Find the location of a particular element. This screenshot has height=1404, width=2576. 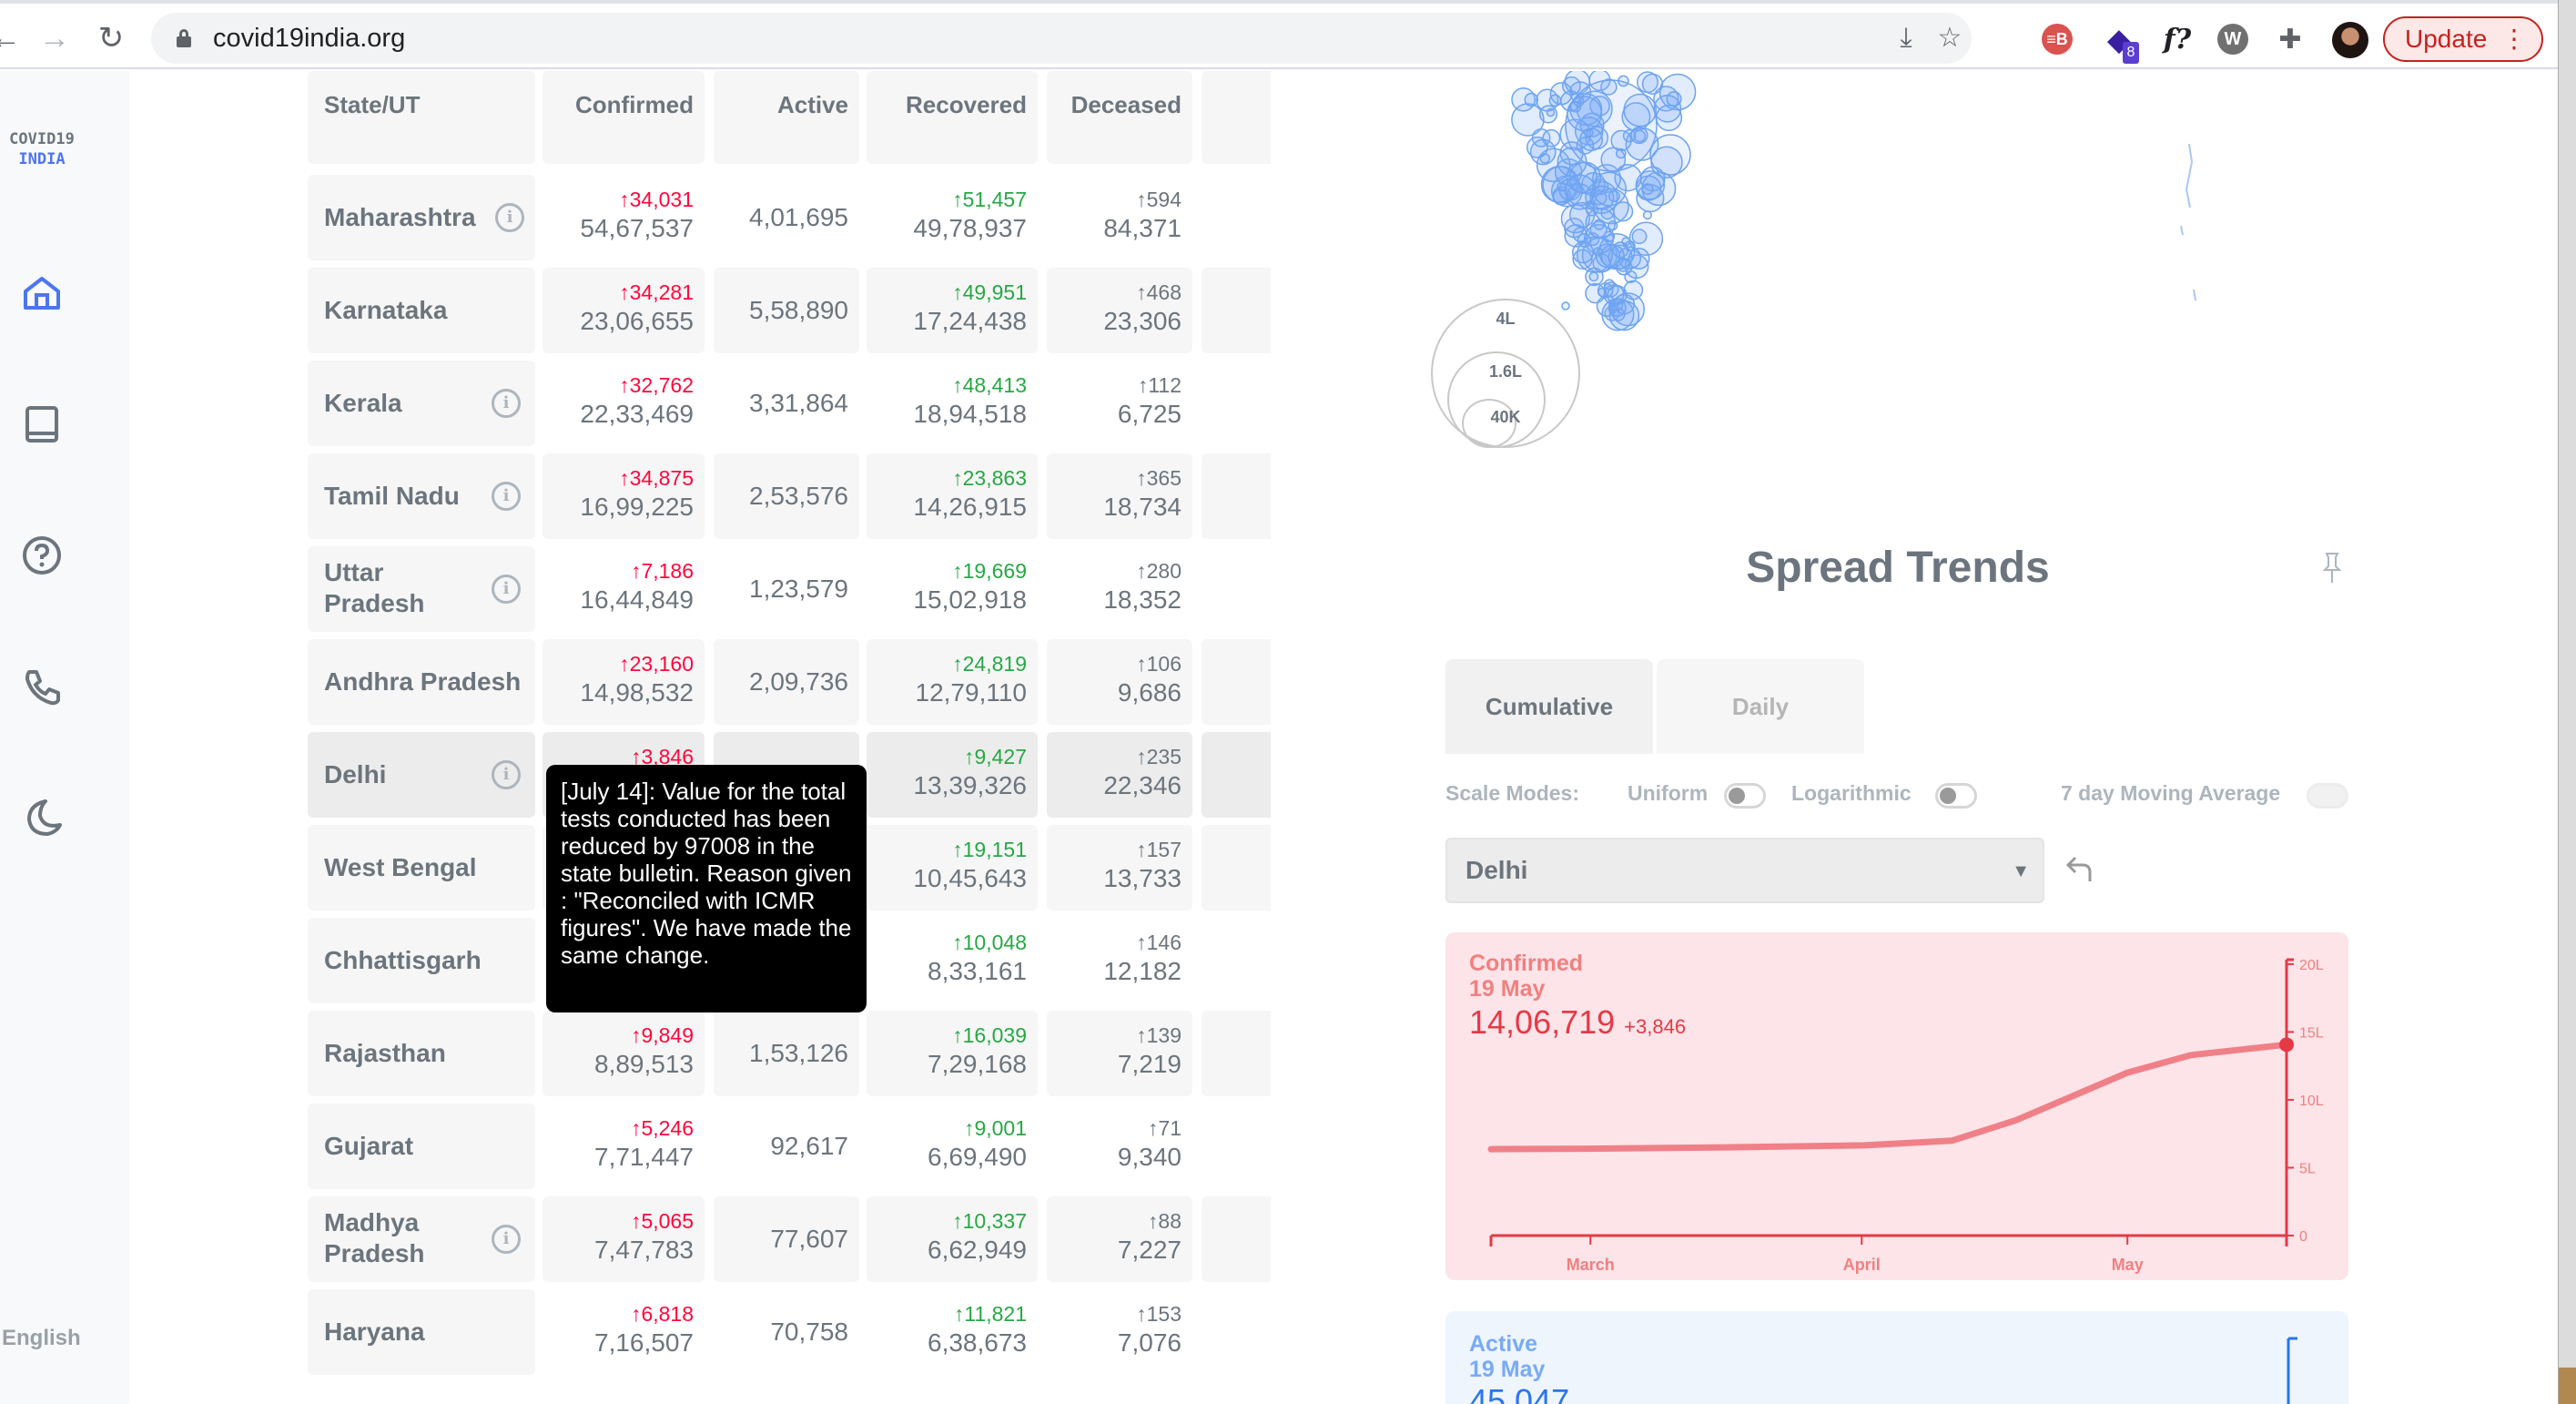

home-icon is located at coordinates (42, 293).